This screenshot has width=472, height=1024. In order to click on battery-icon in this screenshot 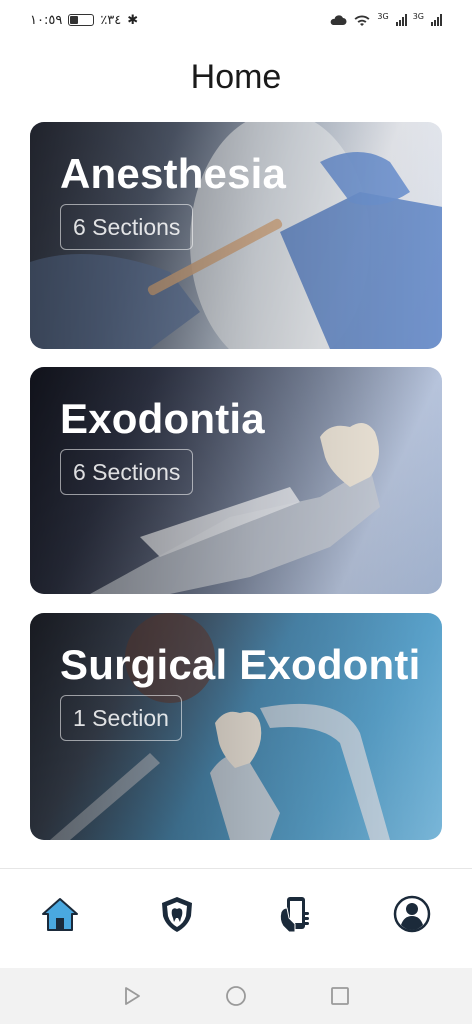, I will do `click(81, 20)`.